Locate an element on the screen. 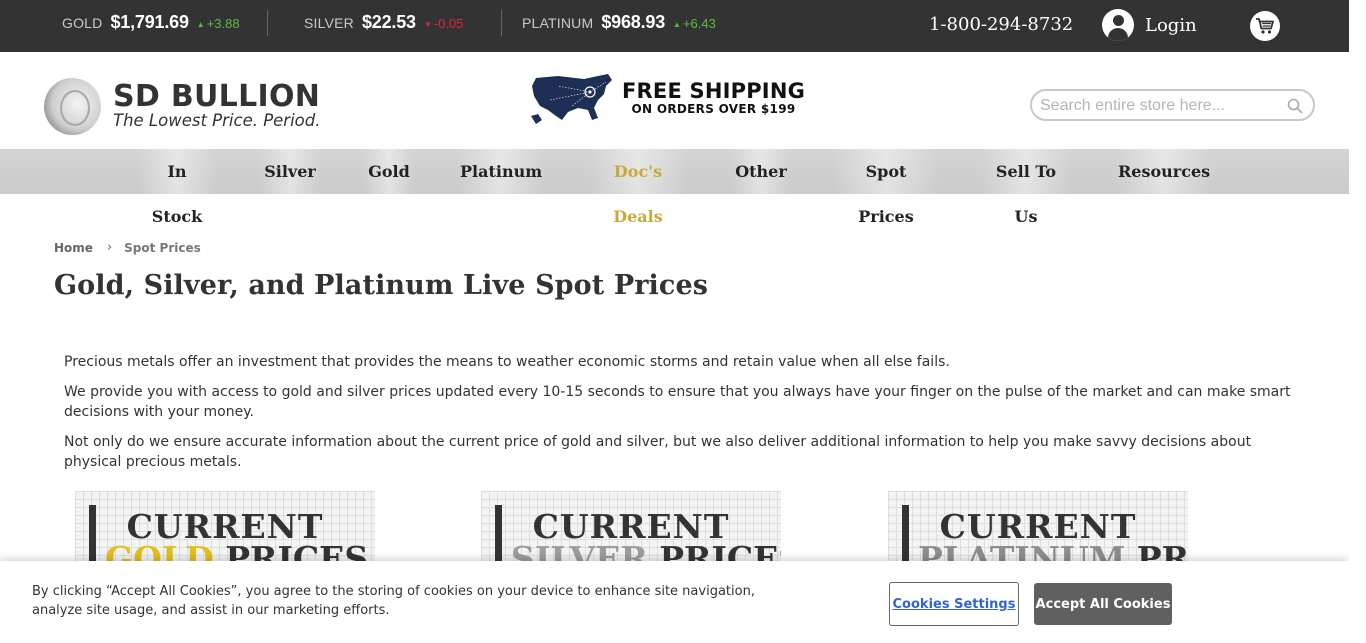 The height and width of the screenshot is (643, 1366). gold-change-value: +3.88 is located at coordinates (223, 23).